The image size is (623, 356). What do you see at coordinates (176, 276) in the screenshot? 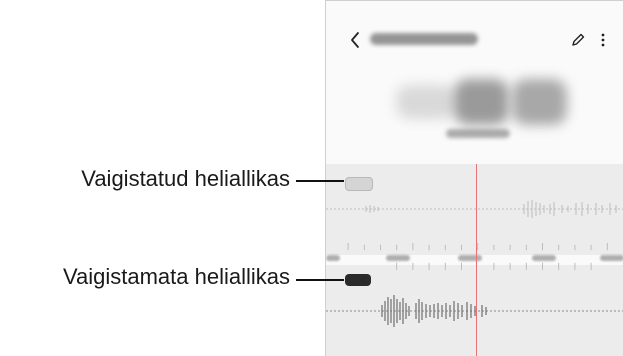
I see `unmuted-source-callout: Vaigistamata heliallikas` at bounding box center [176, 276].